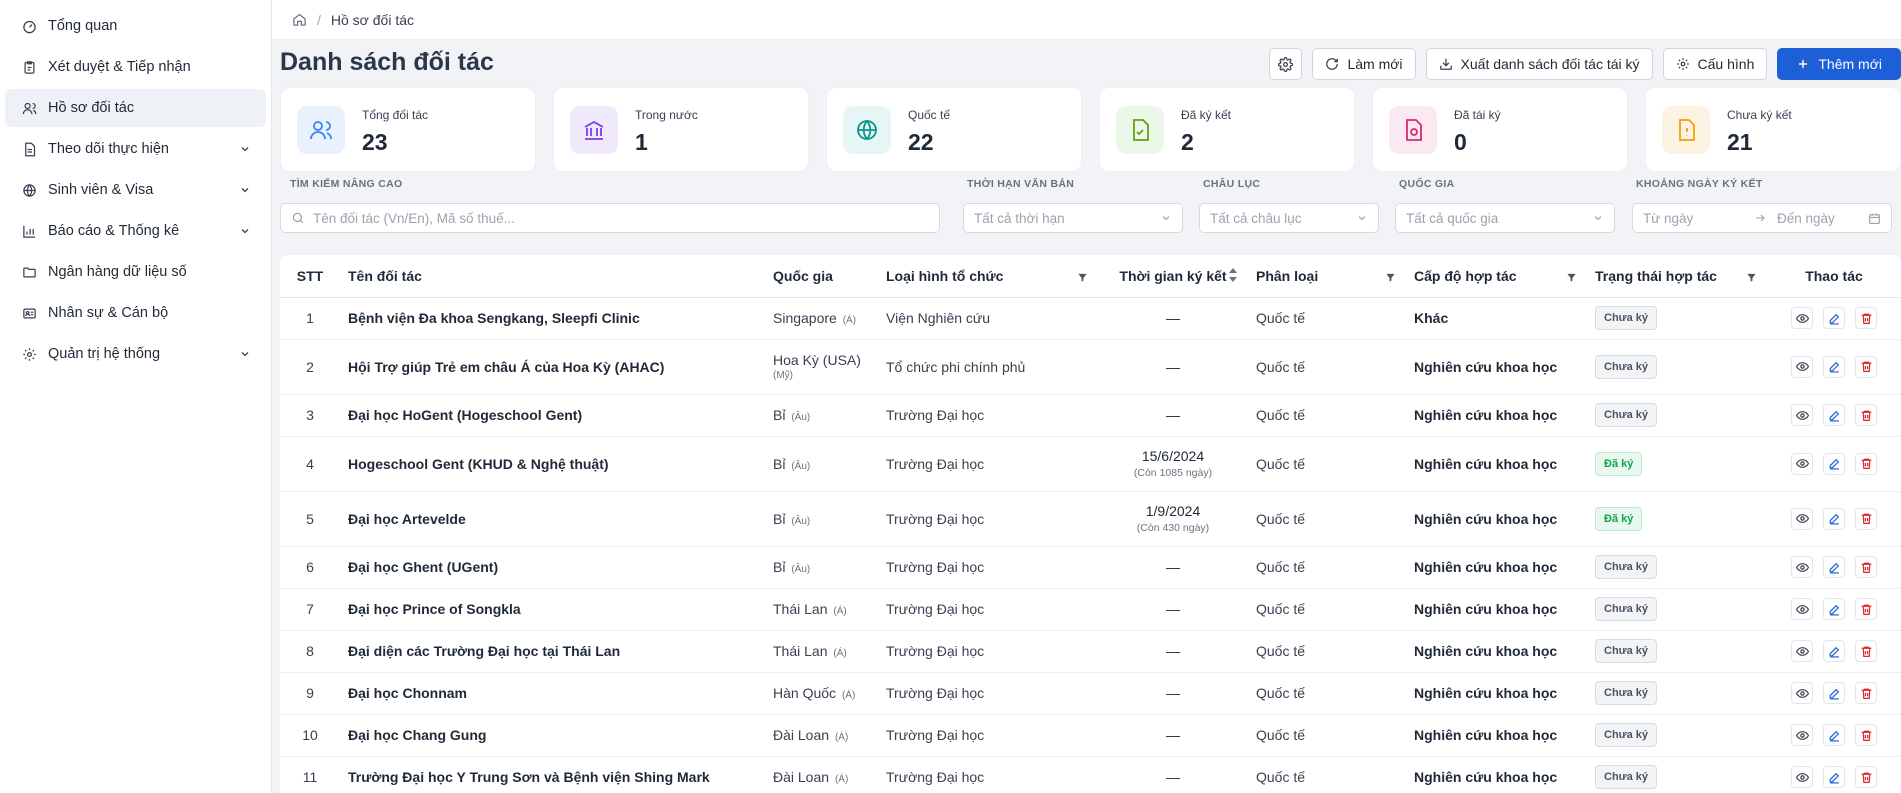  Describe the element at coordinates (1233, 276) in the screenshot. I see `sort-icon` at that location.